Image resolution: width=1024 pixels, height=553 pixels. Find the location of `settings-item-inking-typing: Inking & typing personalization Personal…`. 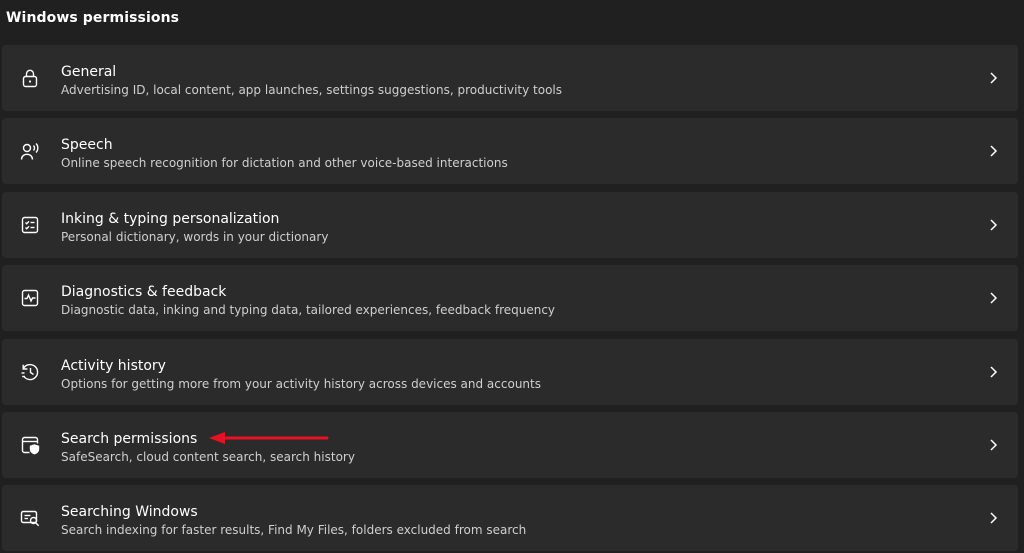

settings-item-inking-typing: Inking & typing personalization Personal… is located at coordinates (510, 224).